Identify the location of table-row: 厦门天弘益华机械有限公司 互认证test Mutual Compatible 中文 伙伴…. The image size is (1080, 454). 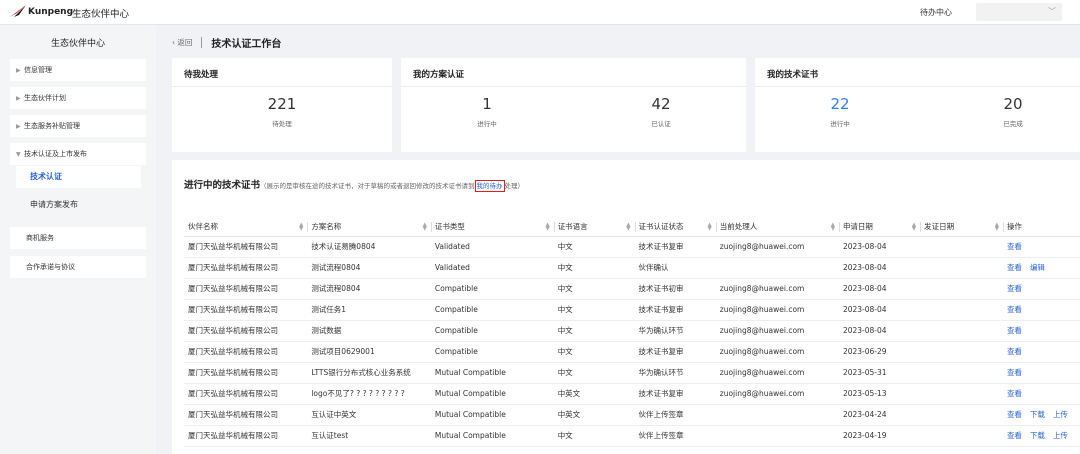
(632, 436).